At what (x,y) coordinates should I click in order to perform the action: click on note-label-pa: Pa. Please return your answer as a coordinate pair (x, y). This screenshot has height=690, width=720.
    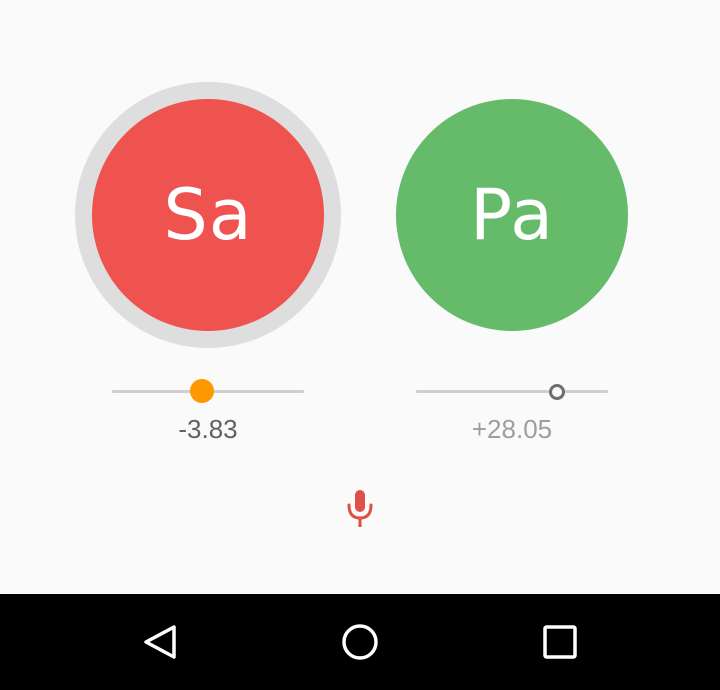
    Looking at the image, I should click on (512, 215).